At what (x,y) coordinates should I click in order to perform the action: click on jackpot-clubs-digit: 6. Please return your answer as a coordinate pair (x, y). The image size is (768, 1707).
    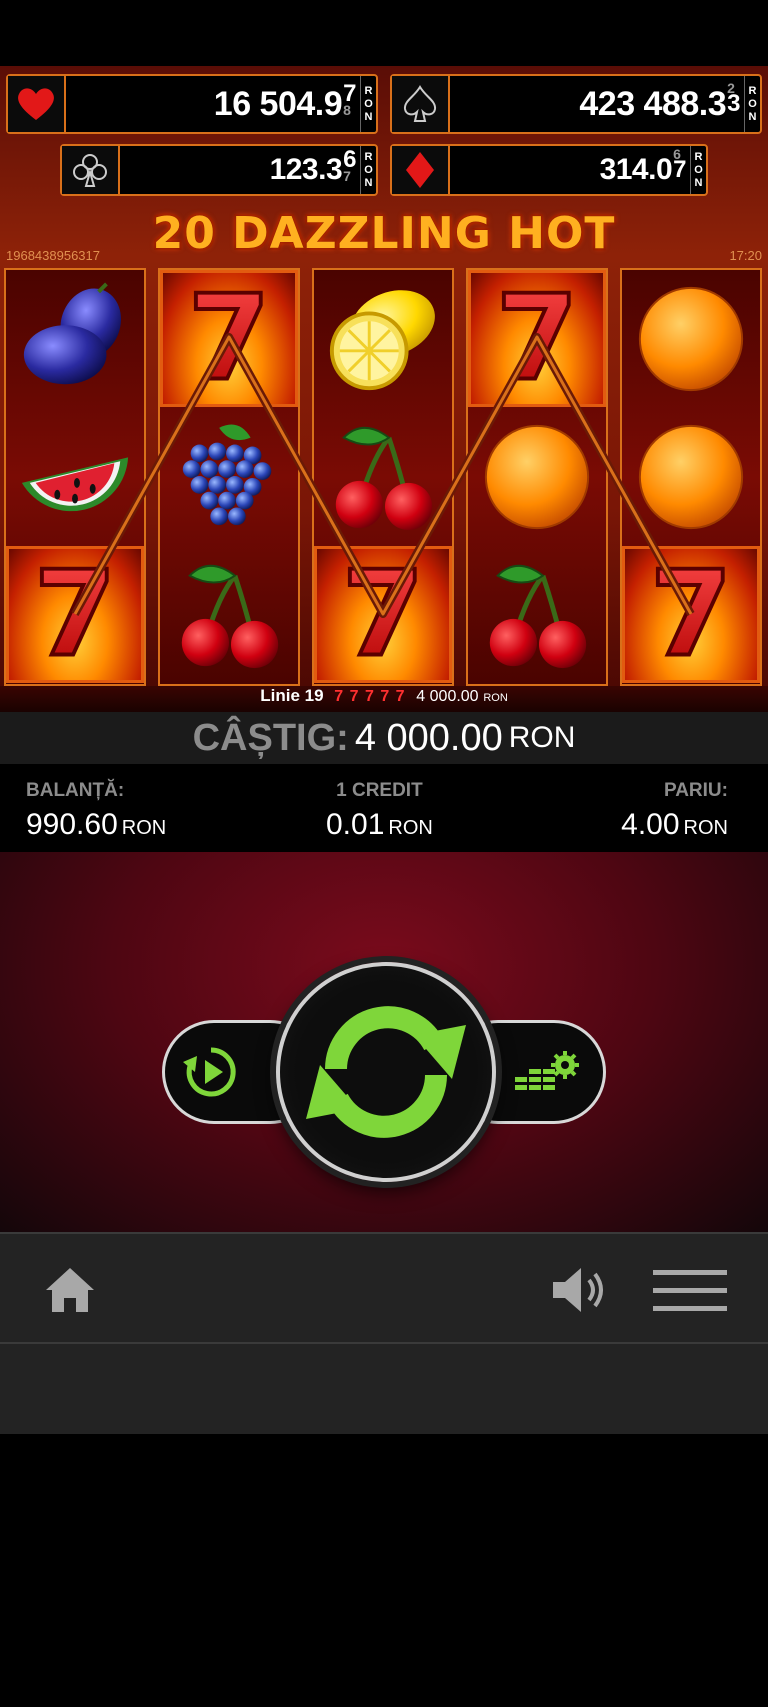
    Looking at the image, I should click on (349, 159).